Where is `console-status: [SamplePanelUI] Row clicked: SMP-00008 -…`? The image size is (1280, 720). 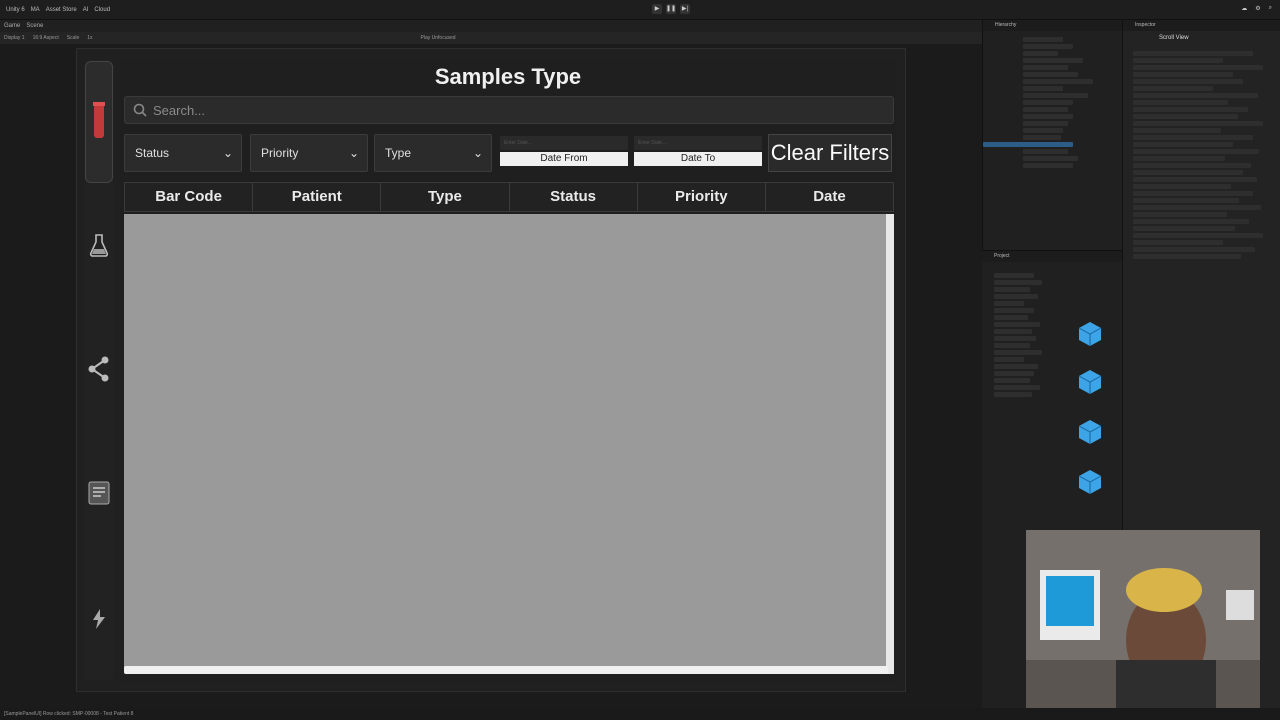 console-status: [SamplePanelUI] Row clicked: SMP-00008 -… is located at coordinates (640, 714).